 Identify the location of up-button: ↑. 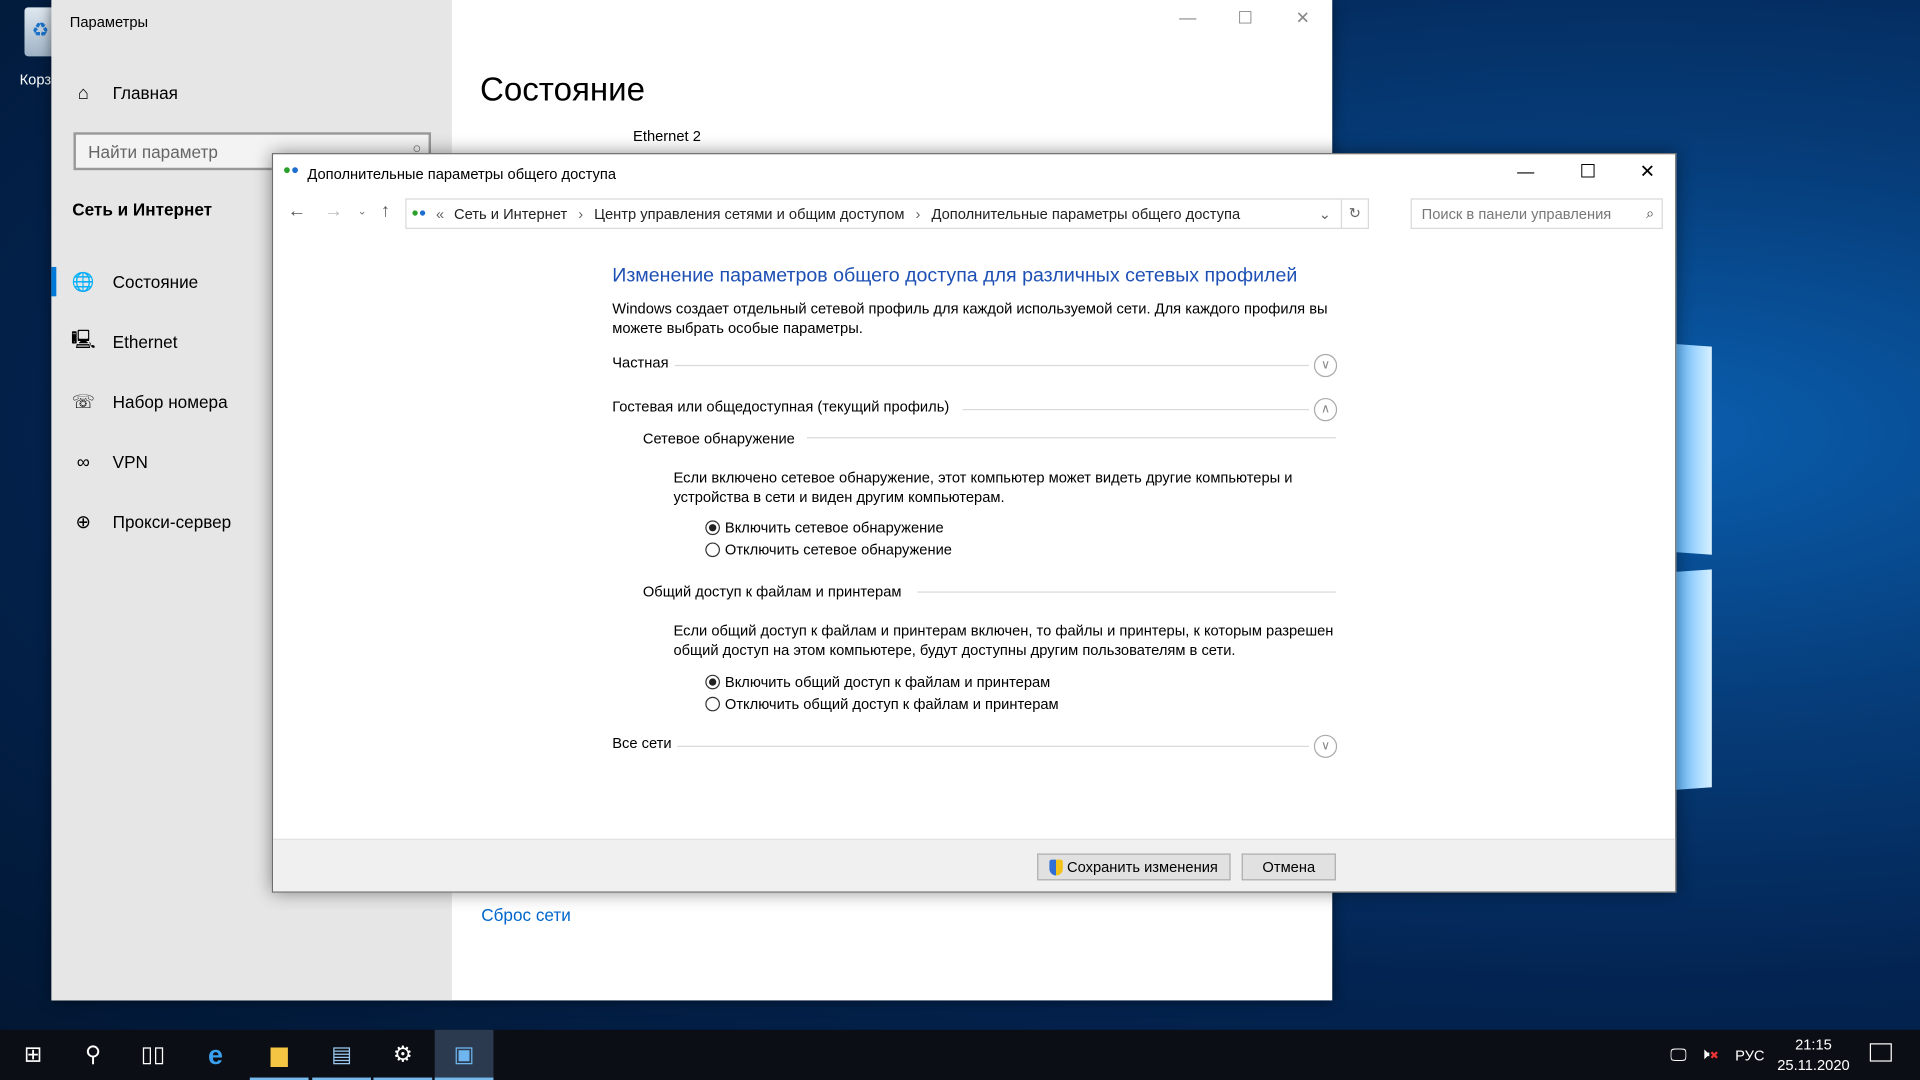
(385, 211).